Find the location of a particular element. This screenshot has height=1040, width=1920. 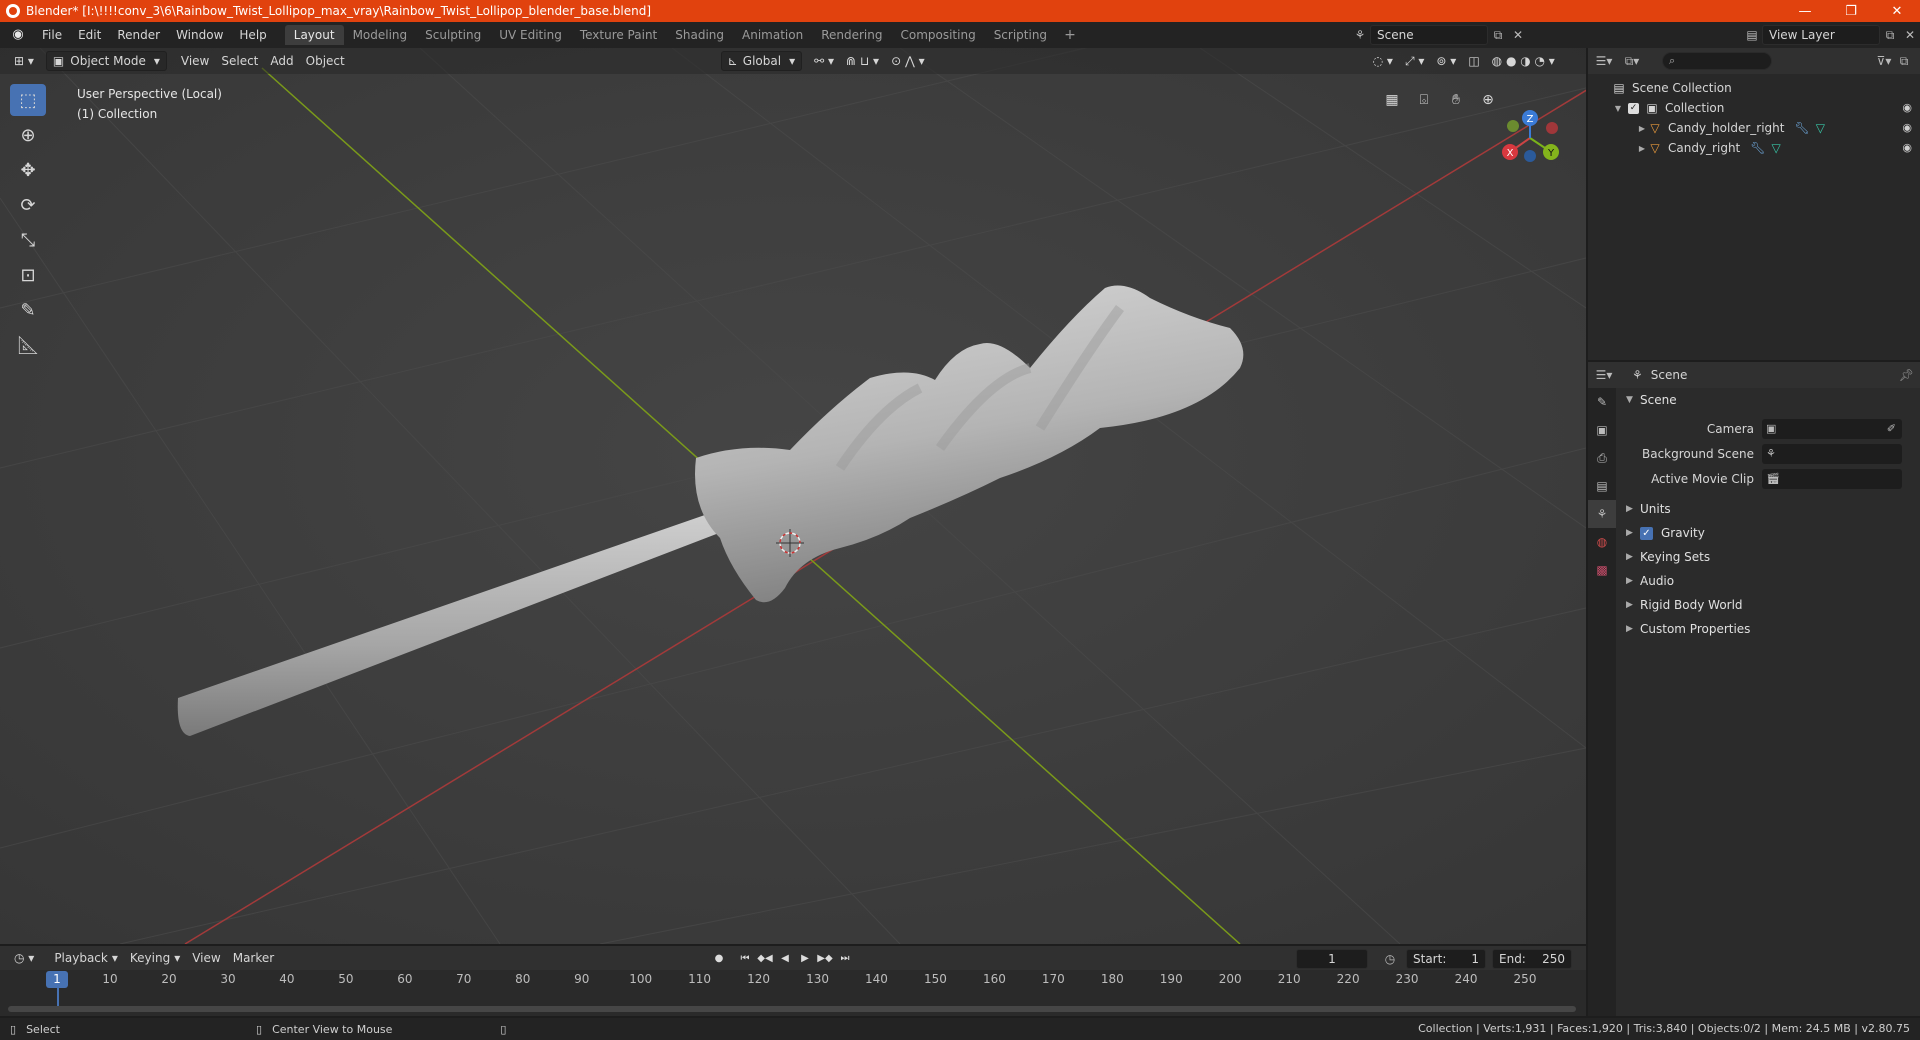

display-mode-icon: ⧉▾ is located at coordinates (1632, 61).